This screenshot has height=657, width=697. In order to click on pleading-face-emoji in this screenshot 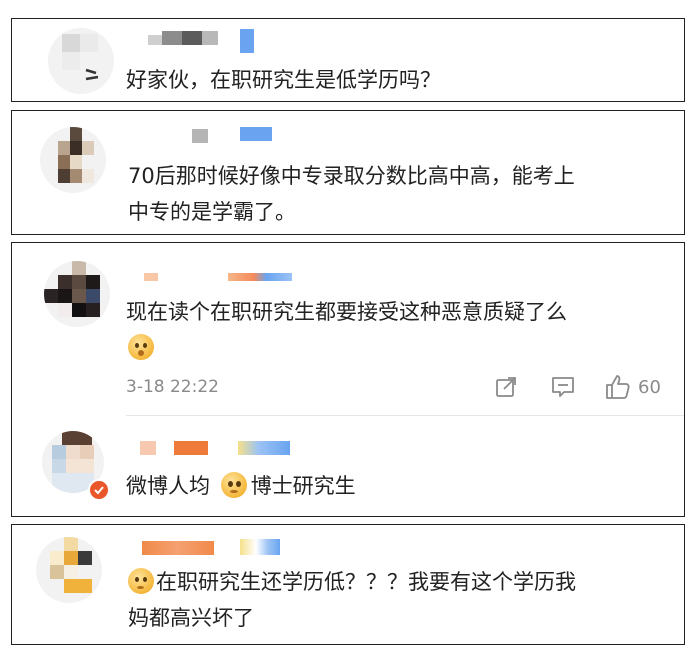, I will do `click(233, 485)`.